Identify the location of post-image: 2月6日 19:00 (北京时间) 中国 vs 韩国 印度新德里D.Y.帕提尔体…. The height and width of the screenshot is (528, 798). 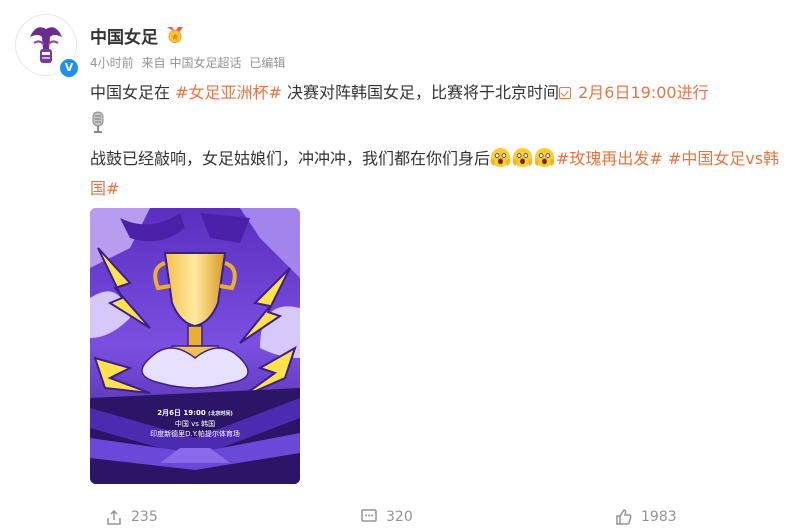
(195, 346).